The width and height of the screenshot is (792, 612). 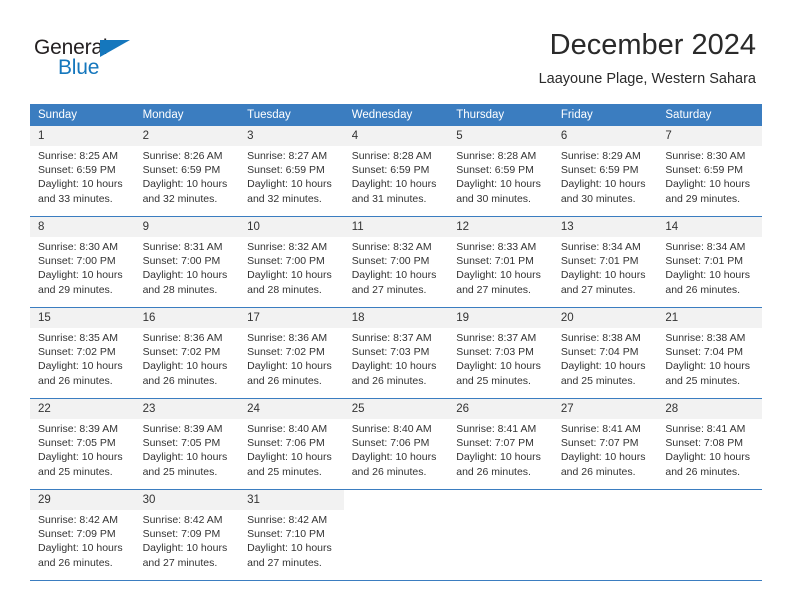 I want to click on day-number: 29, so click(x=82, y=500).